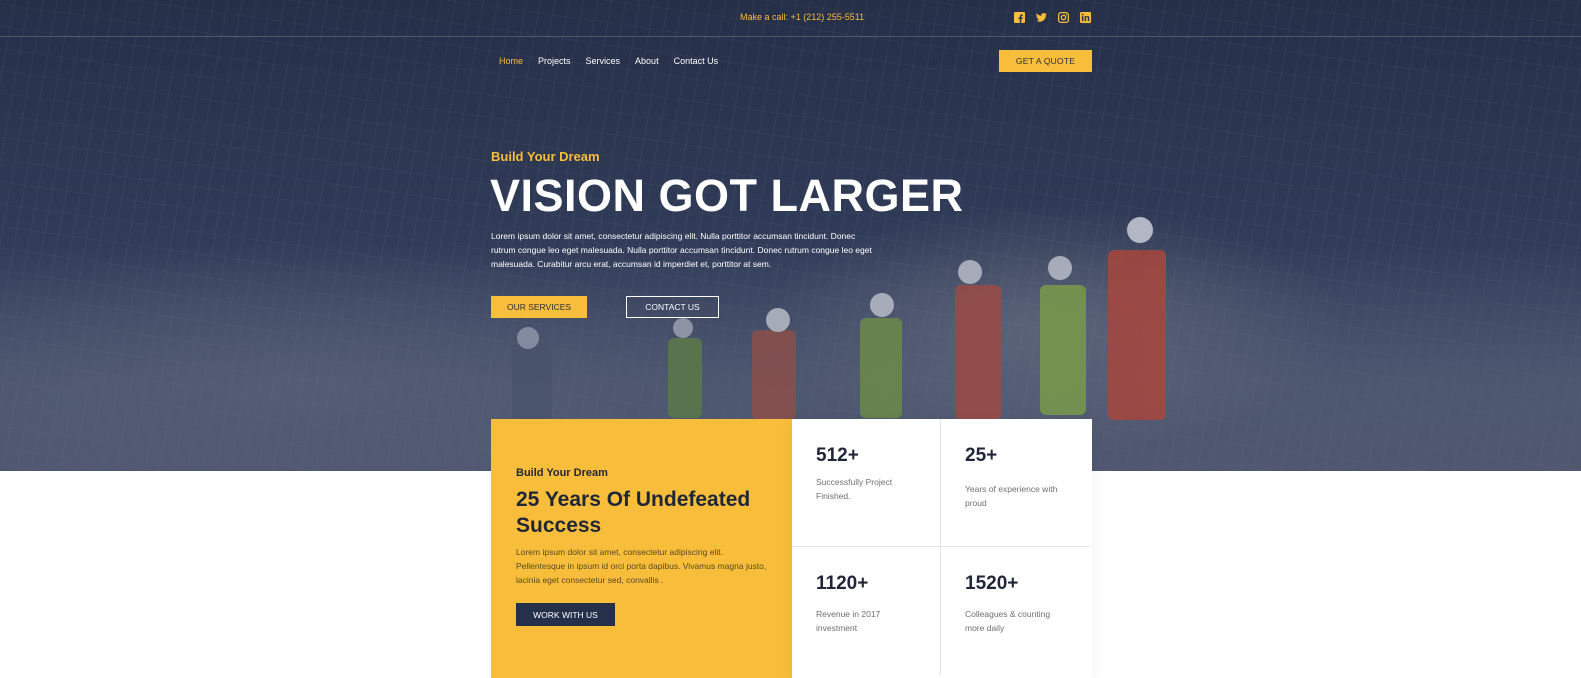 This screenshot has width=1581, height=678. What do you see at coordinates (1063, 17) in the screenshot?
I see `instagram-icon` at bounding box center [1063, 17].